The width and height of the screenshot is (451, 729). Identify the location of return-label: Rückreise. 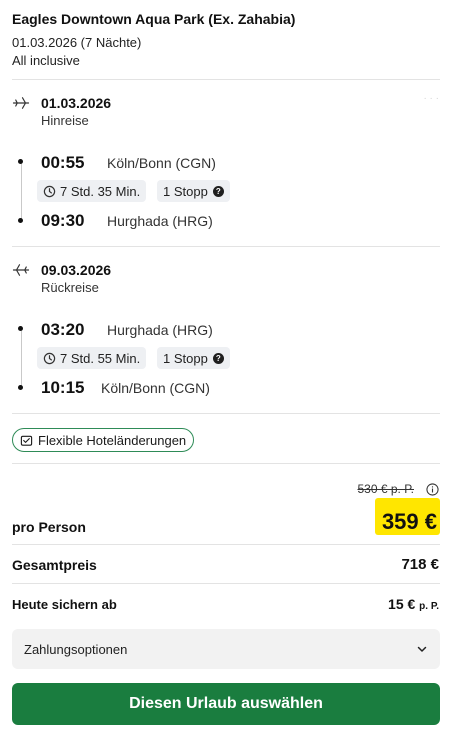
(70, 287).